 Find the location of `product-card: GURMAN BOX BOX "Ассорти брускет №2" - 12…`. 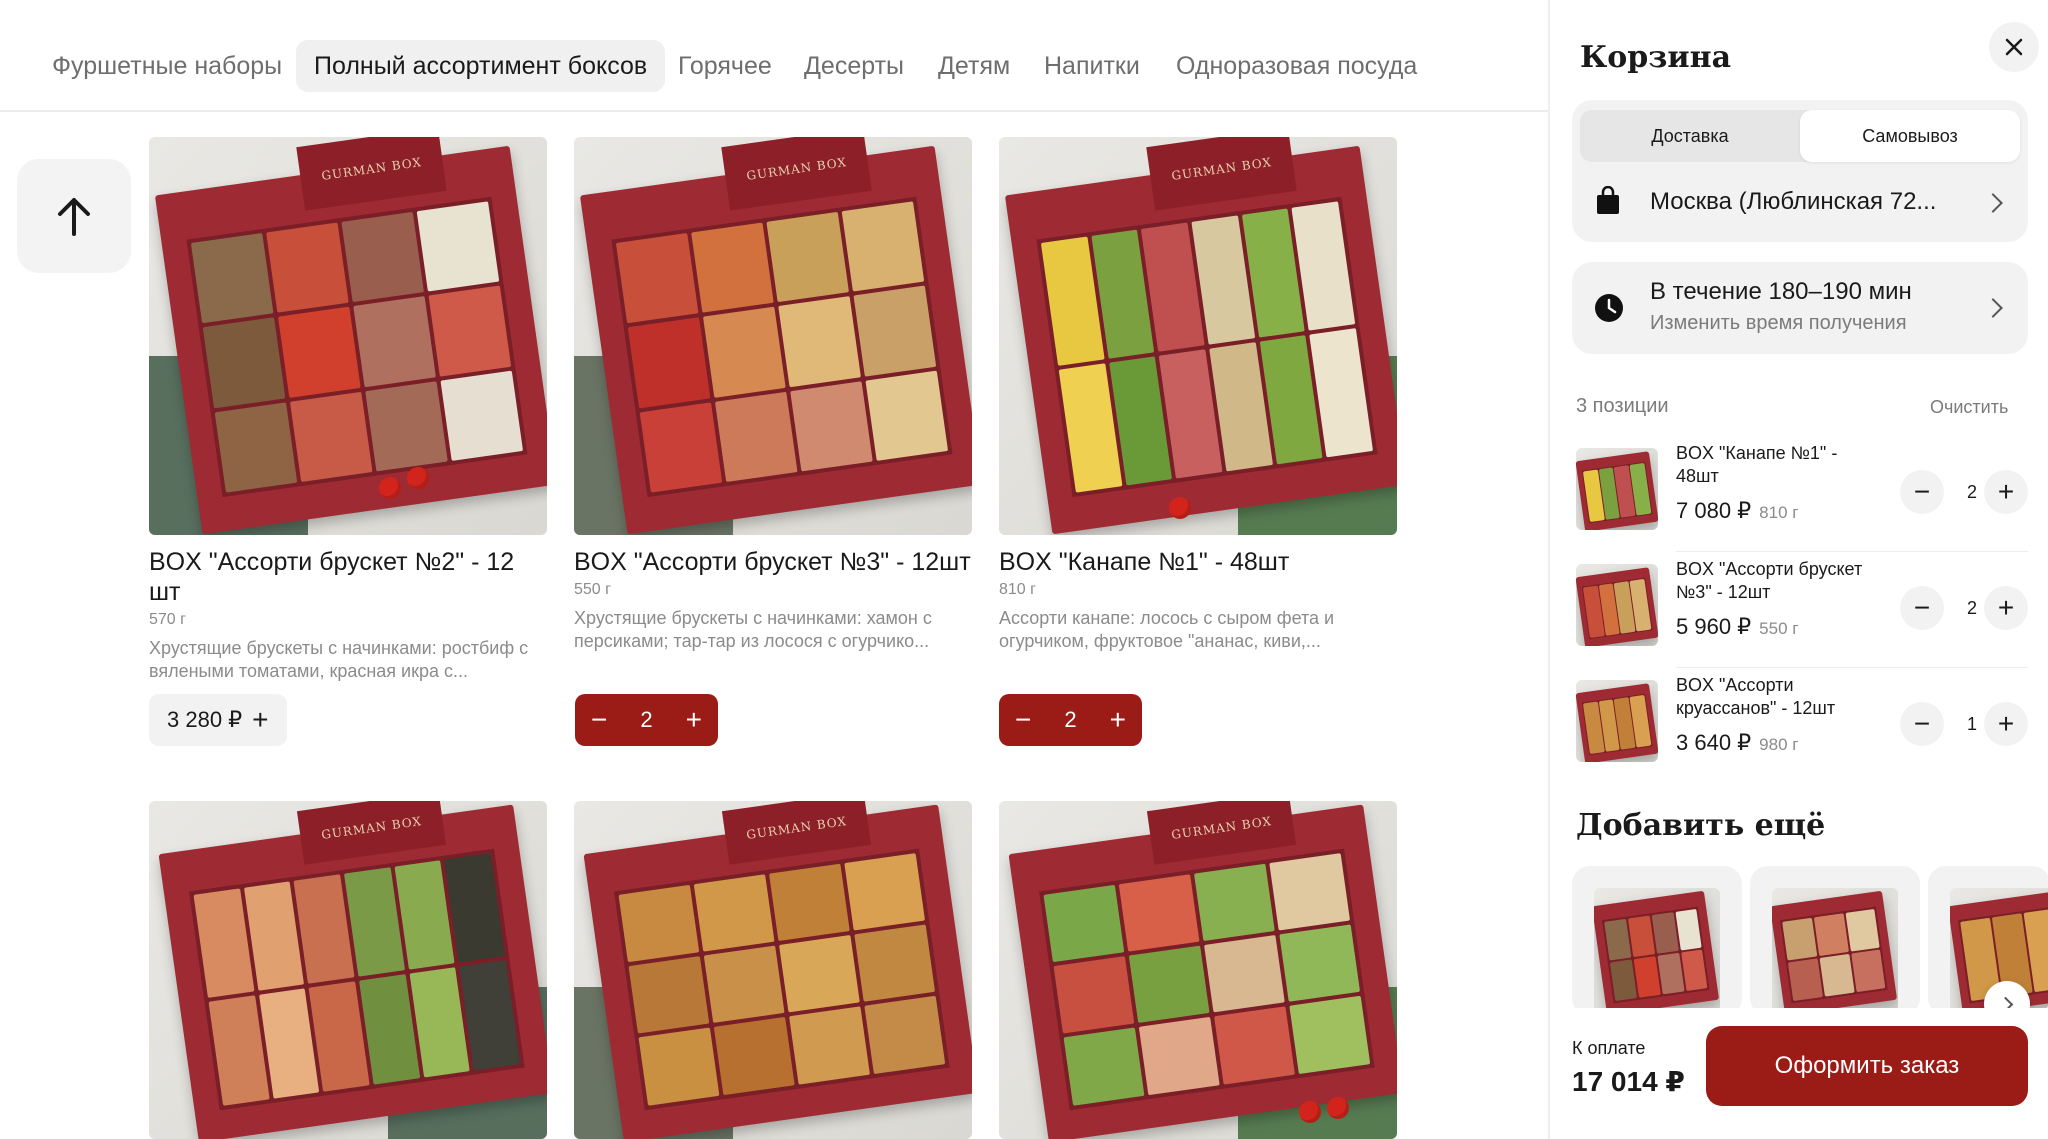

product-card: GURMAN BOX BOX "Ассорти брускет №2" - 12… is located at coordinates (348, 410).